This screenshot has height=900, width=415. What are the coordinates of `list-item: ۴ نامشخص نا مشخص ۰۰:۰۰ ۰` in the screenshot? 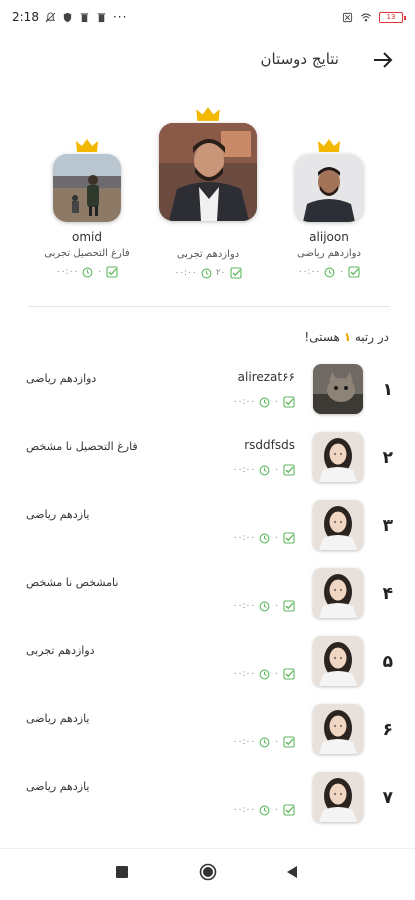 It's located at (207, 600).